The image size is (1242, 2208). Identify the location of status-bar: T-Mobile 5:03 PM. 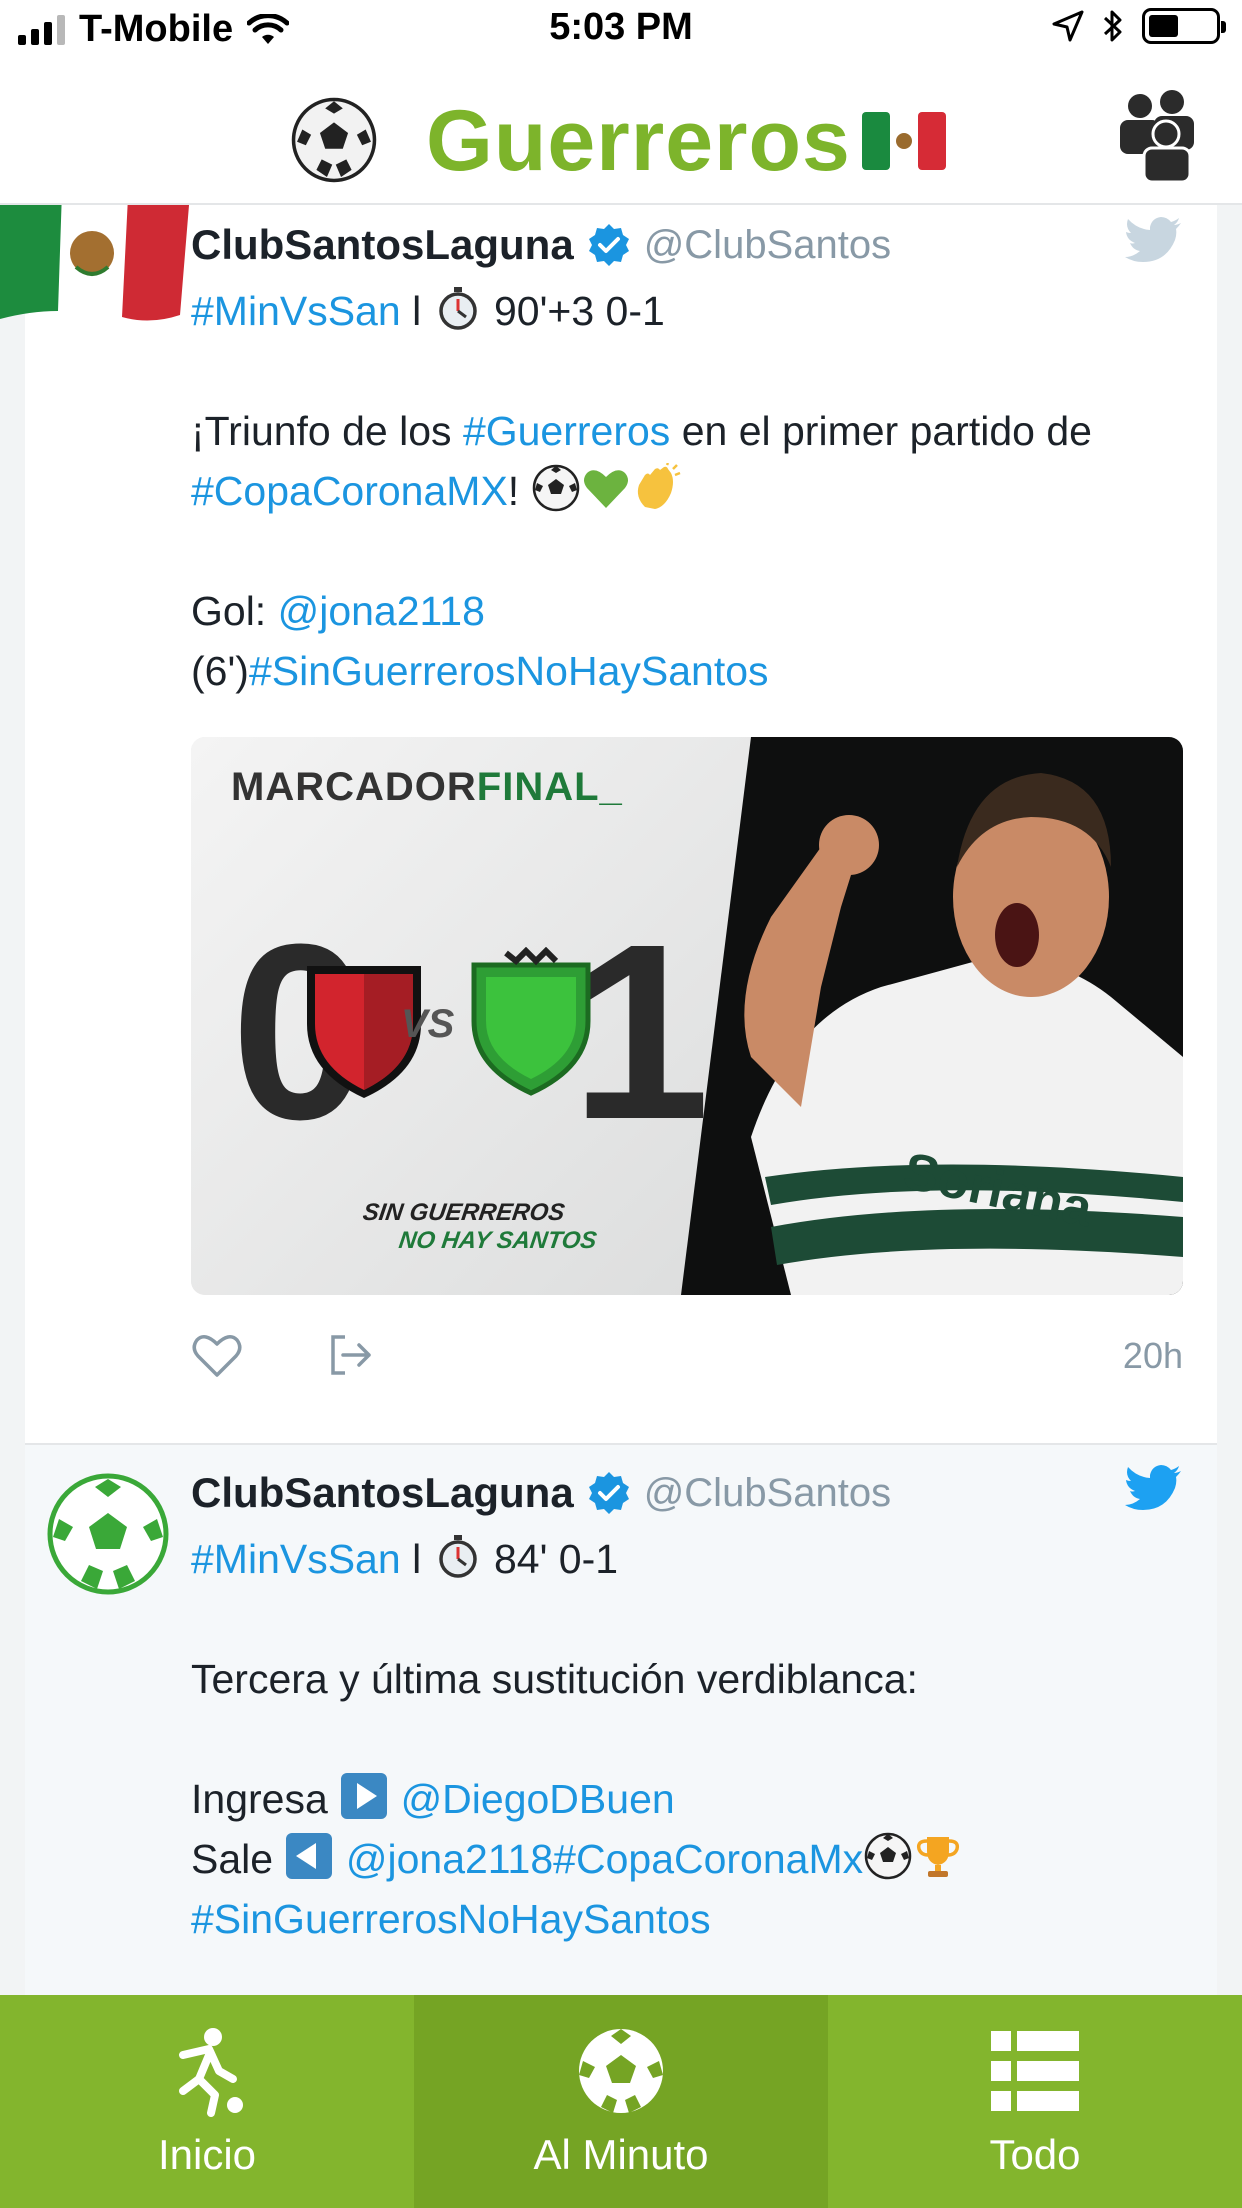
(621, 30).